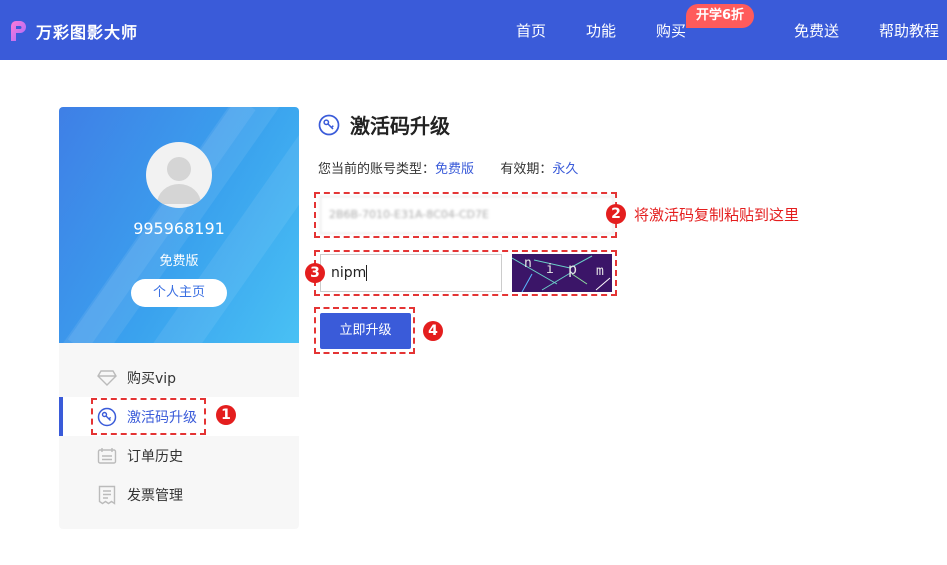 This screenshot has height=565, width=947. I want to click on nav-features: 功能, so click(601, 30).